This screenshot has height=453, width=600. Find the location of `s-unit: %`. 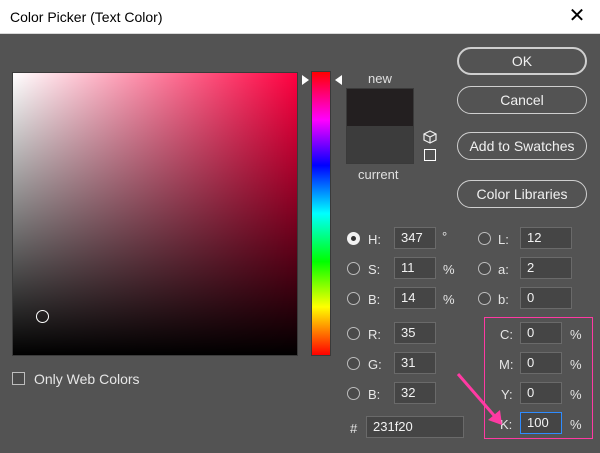

s-unit: % is located at coordinates (449, 269).